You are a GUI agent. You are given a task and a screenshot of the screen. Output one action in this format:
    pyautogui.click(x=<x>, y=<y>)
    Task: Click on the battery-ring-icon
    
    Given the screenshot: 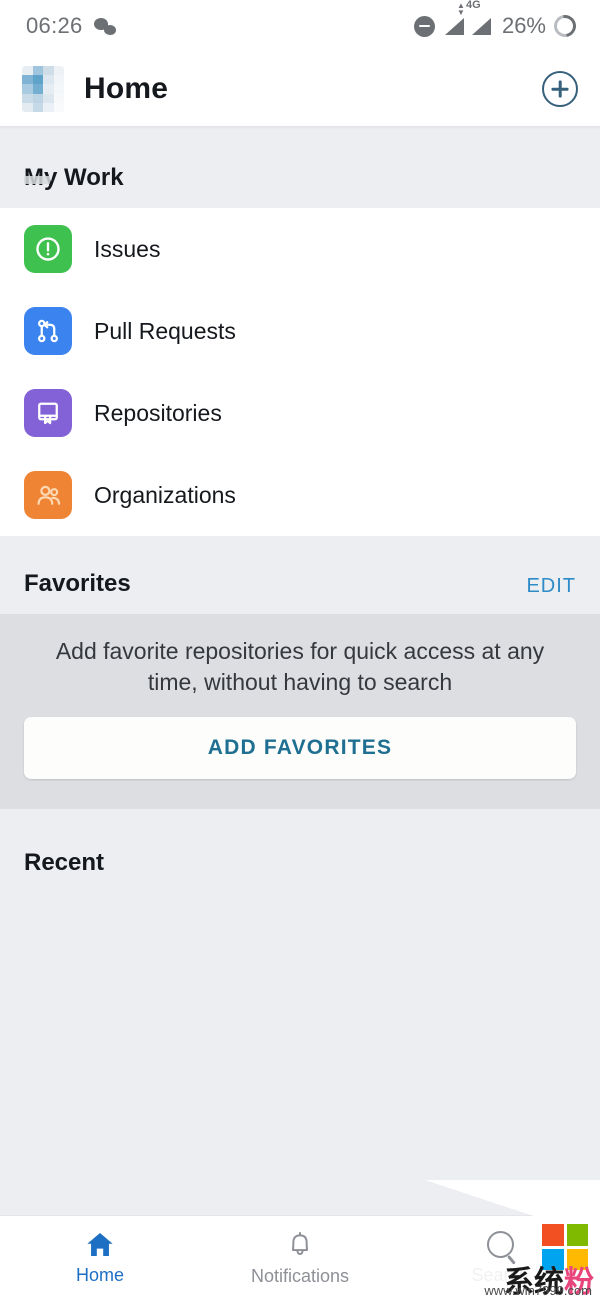 What is the action you would take?
    pyautogui.click(x=565, y=26)
    